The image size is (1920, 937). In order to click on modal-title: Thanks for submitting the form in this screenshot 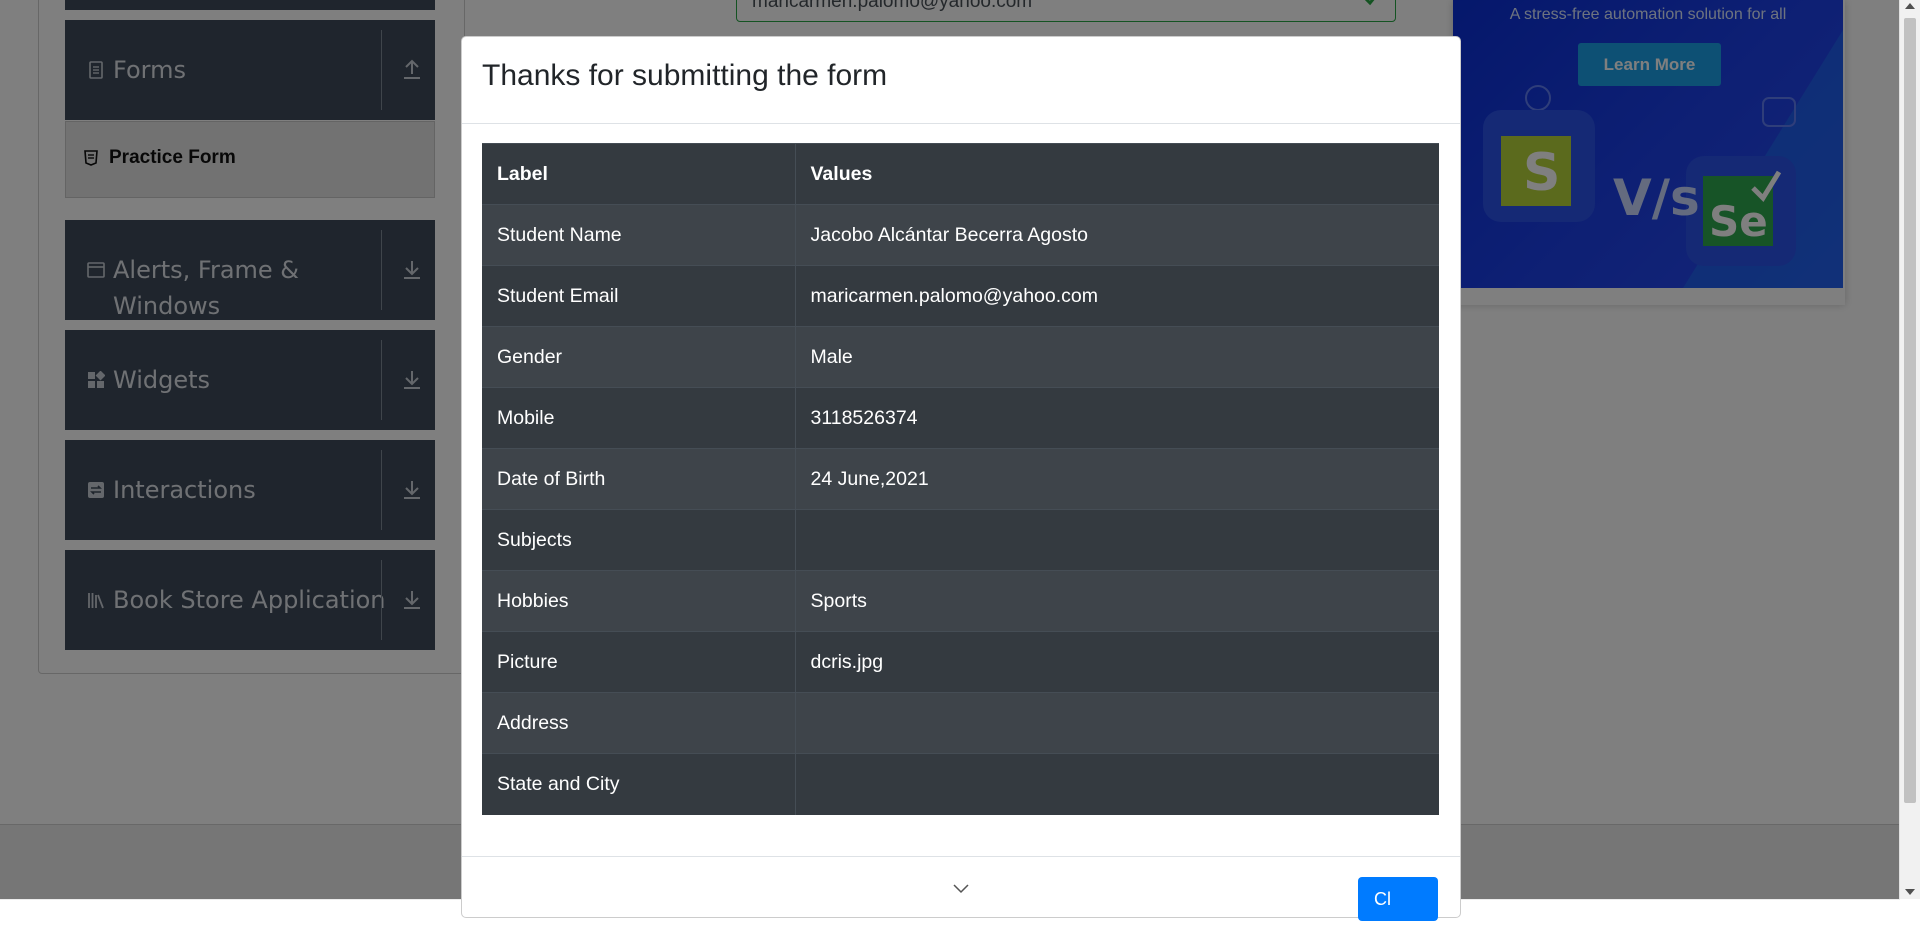, I will do `click(685, 75)`.